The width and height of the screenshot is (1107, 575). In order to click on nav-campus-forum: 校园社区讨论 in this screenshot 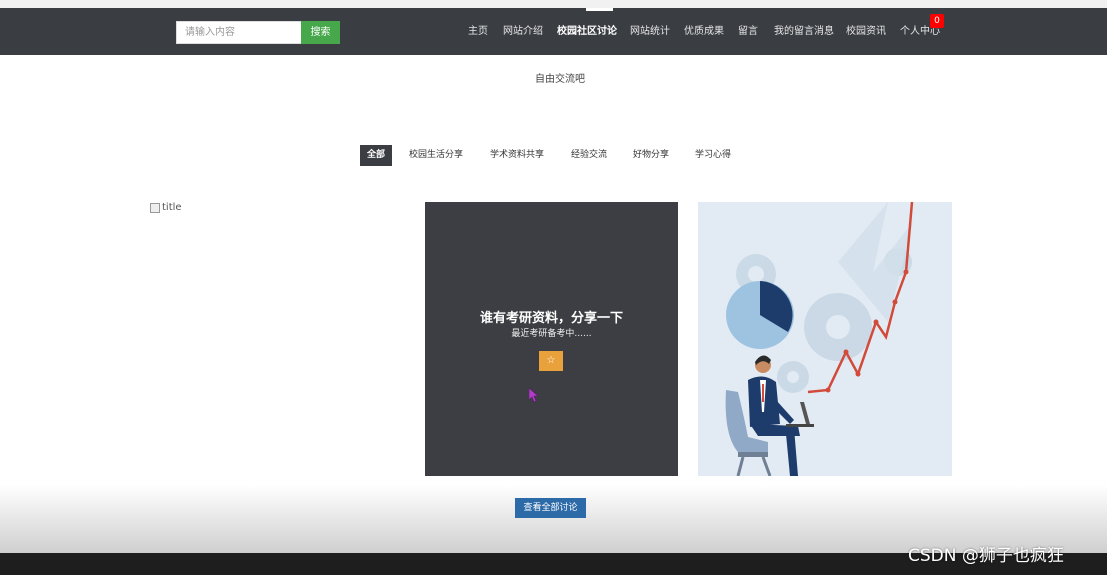, I will do `click(587, 32)`.